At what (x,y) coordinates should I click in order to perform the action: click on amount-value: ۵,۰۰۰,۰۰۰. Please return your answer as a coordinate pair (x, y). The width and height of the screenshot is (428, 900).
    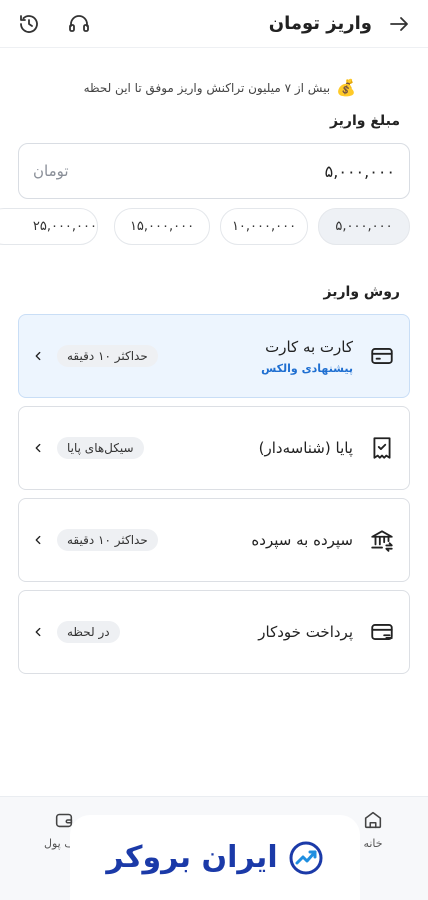
    Looking at the image, I should click on (359, 171).